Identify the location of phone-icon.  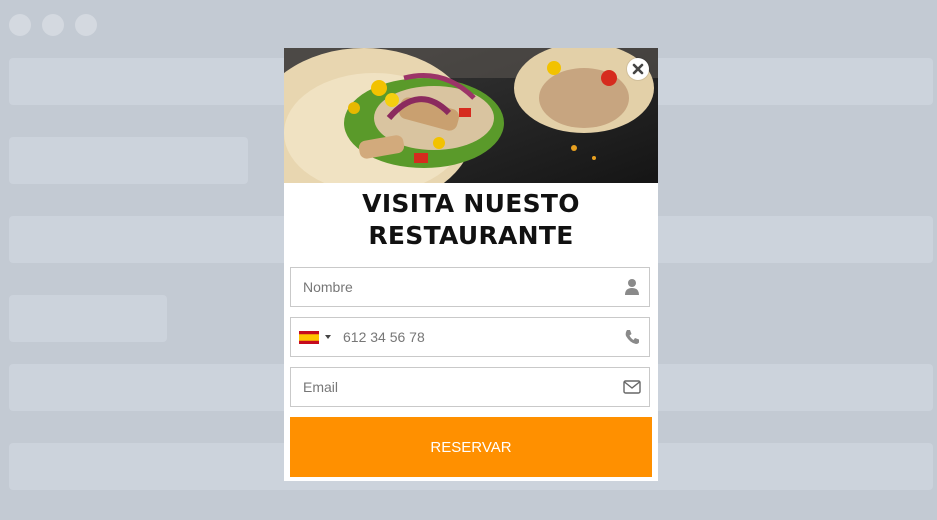
(632, 337).